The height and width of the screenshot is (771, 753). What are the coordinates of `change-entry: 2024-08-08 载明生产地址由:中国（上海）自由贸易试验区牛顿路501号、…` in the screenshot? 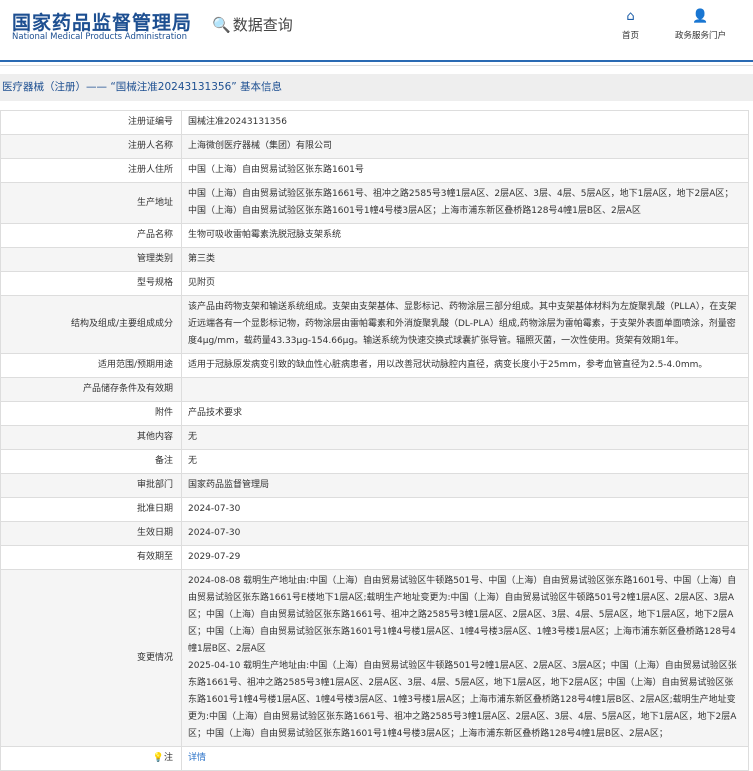 It's located at (462, 615).